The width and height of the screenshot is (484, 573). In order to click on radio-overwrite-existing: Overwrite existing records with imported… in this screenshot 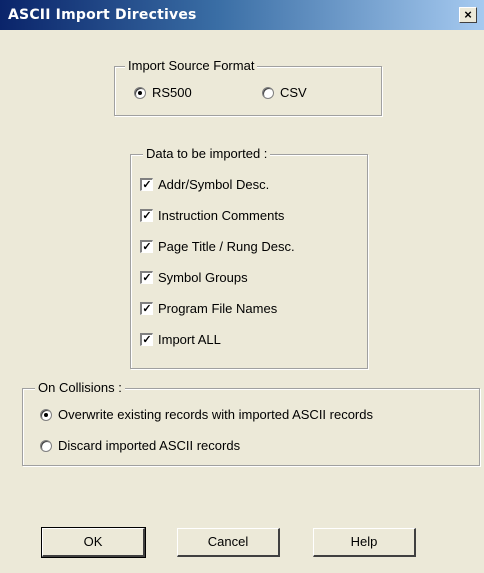, I will do `click(250, 416)`.